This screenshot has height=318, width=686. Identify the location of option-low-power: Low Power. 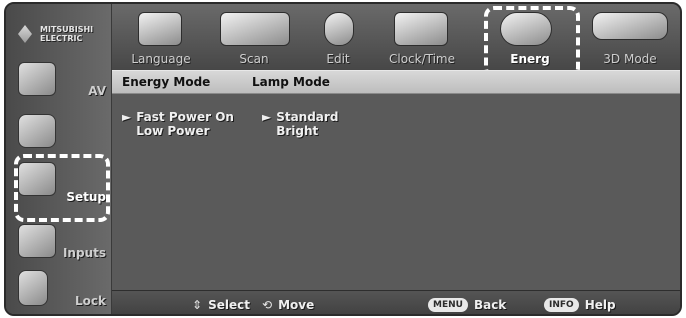
(178, 131).